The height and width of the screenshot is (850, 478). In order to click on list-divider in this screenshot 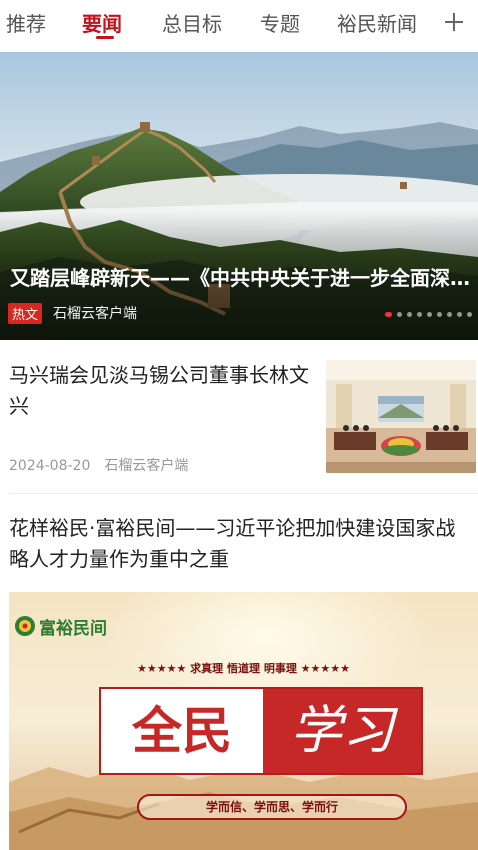, I will do `click(243, 493)`.